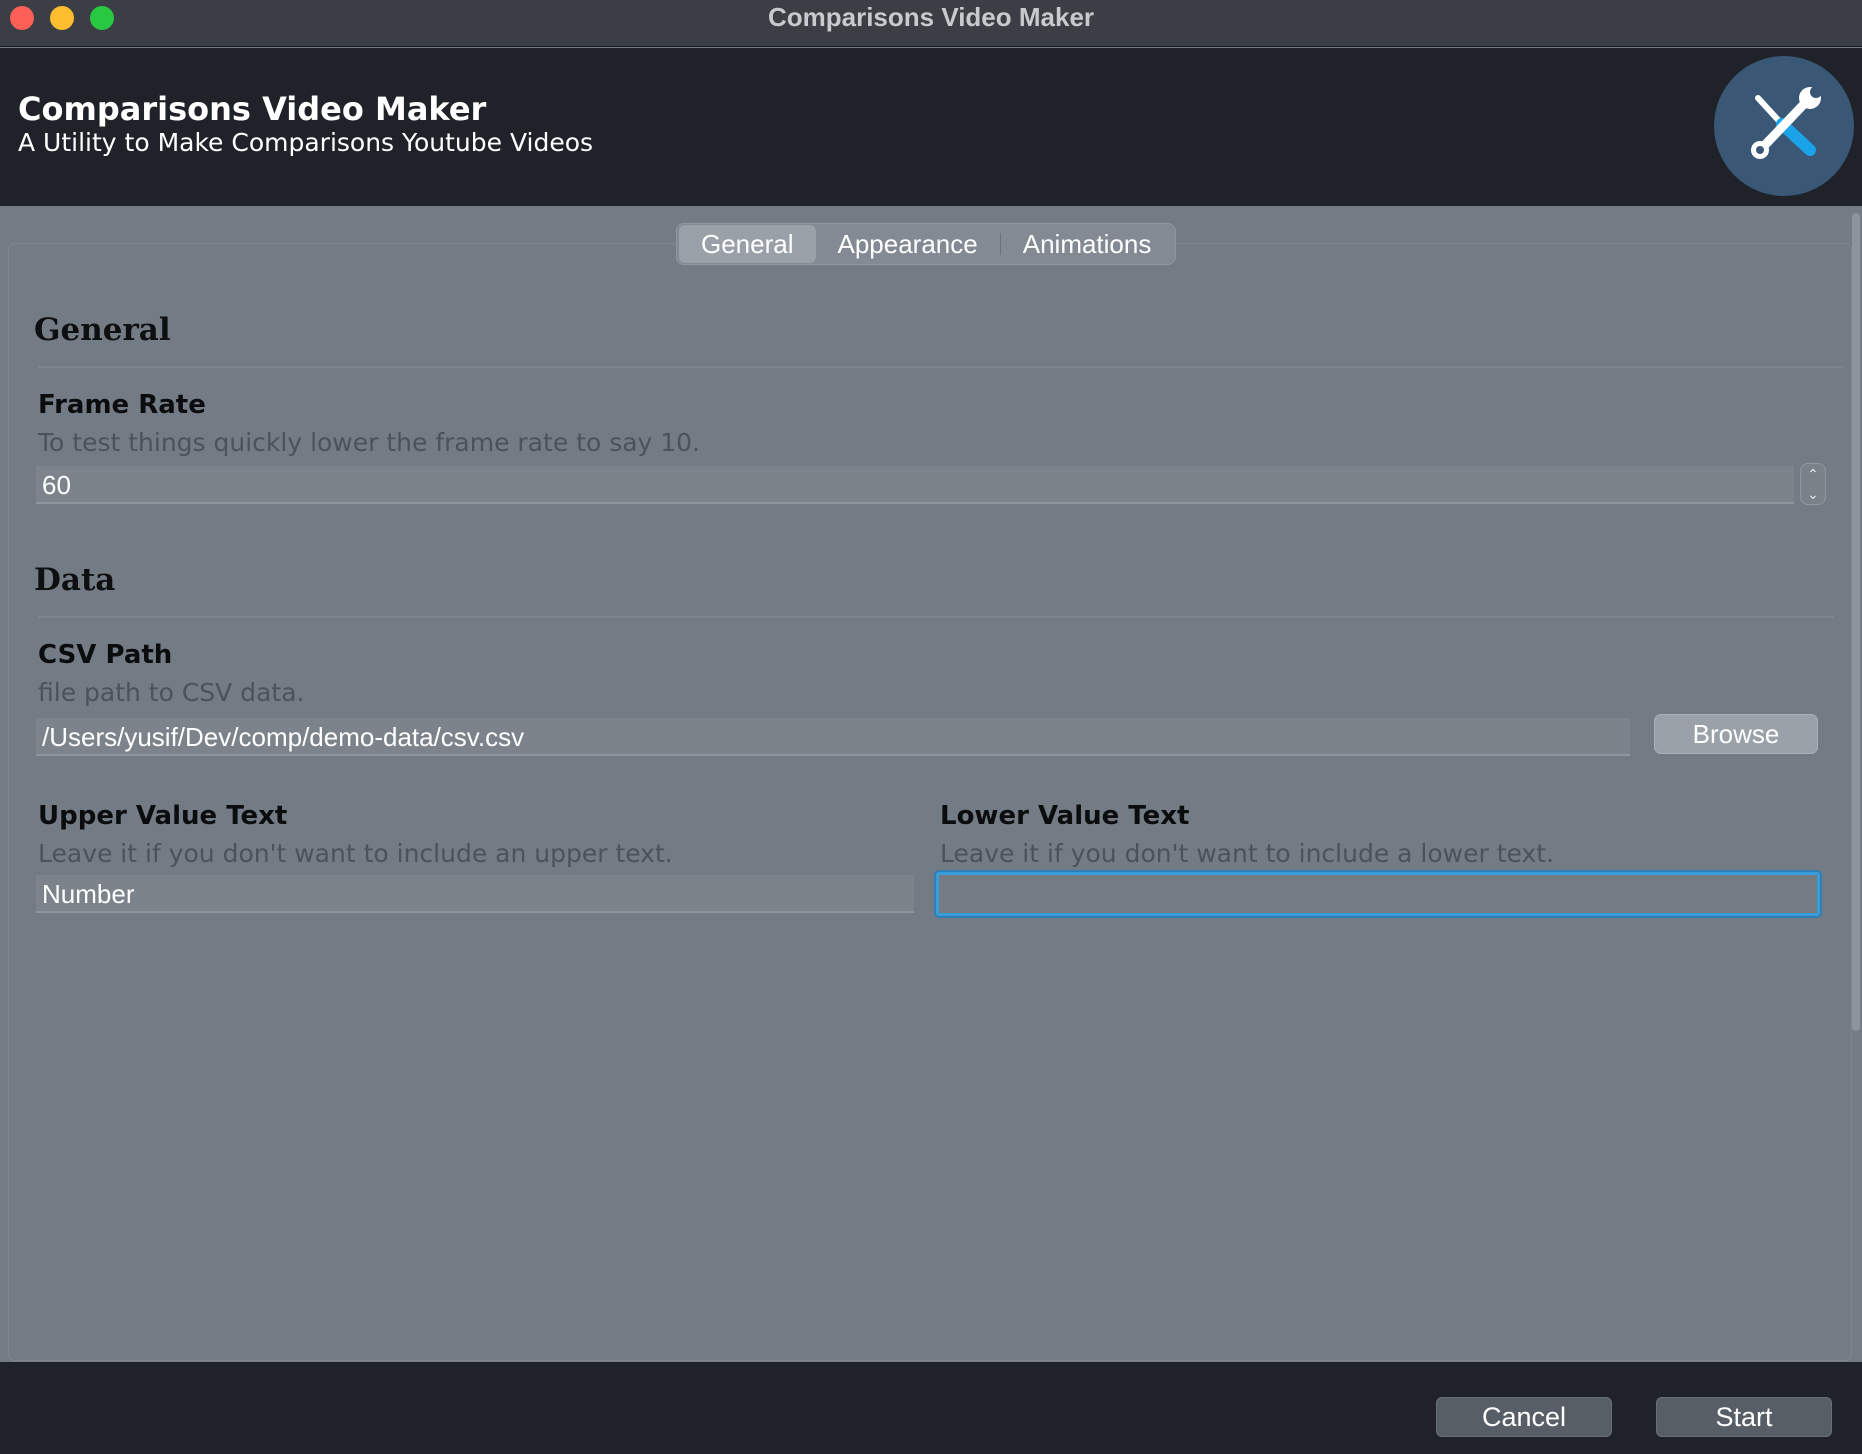 The image size is (1862, 1454). I want to click on frame-rate-stepper: ⌃ ⌄, so click(1813, 484).